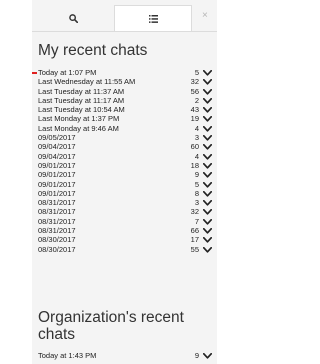  I want to click on search-icon, so click(73, 18).